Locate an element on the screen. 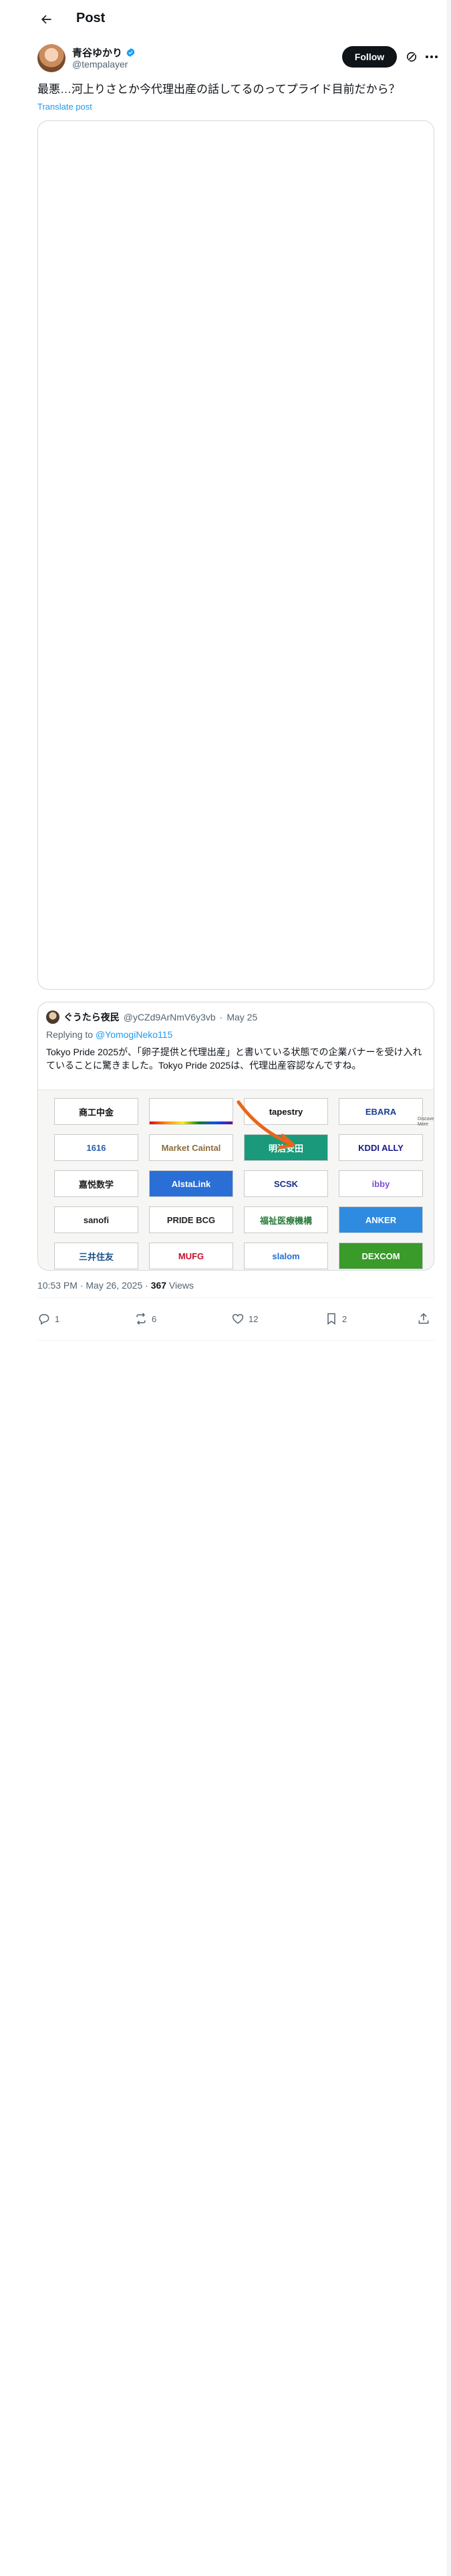  sponsor-logo: MUFG is located at coordinates (191, 1256).